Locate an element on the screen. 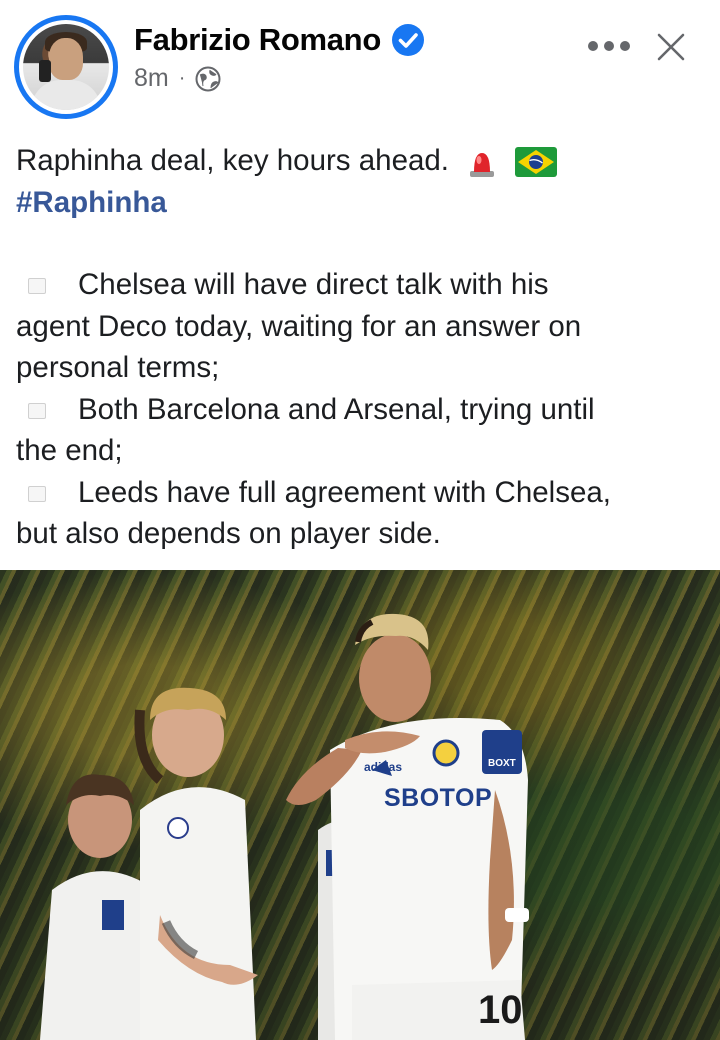 This screenshot has height=1040, width=720. bullet-text-continued: the end; is located at coordinates (69, 450).